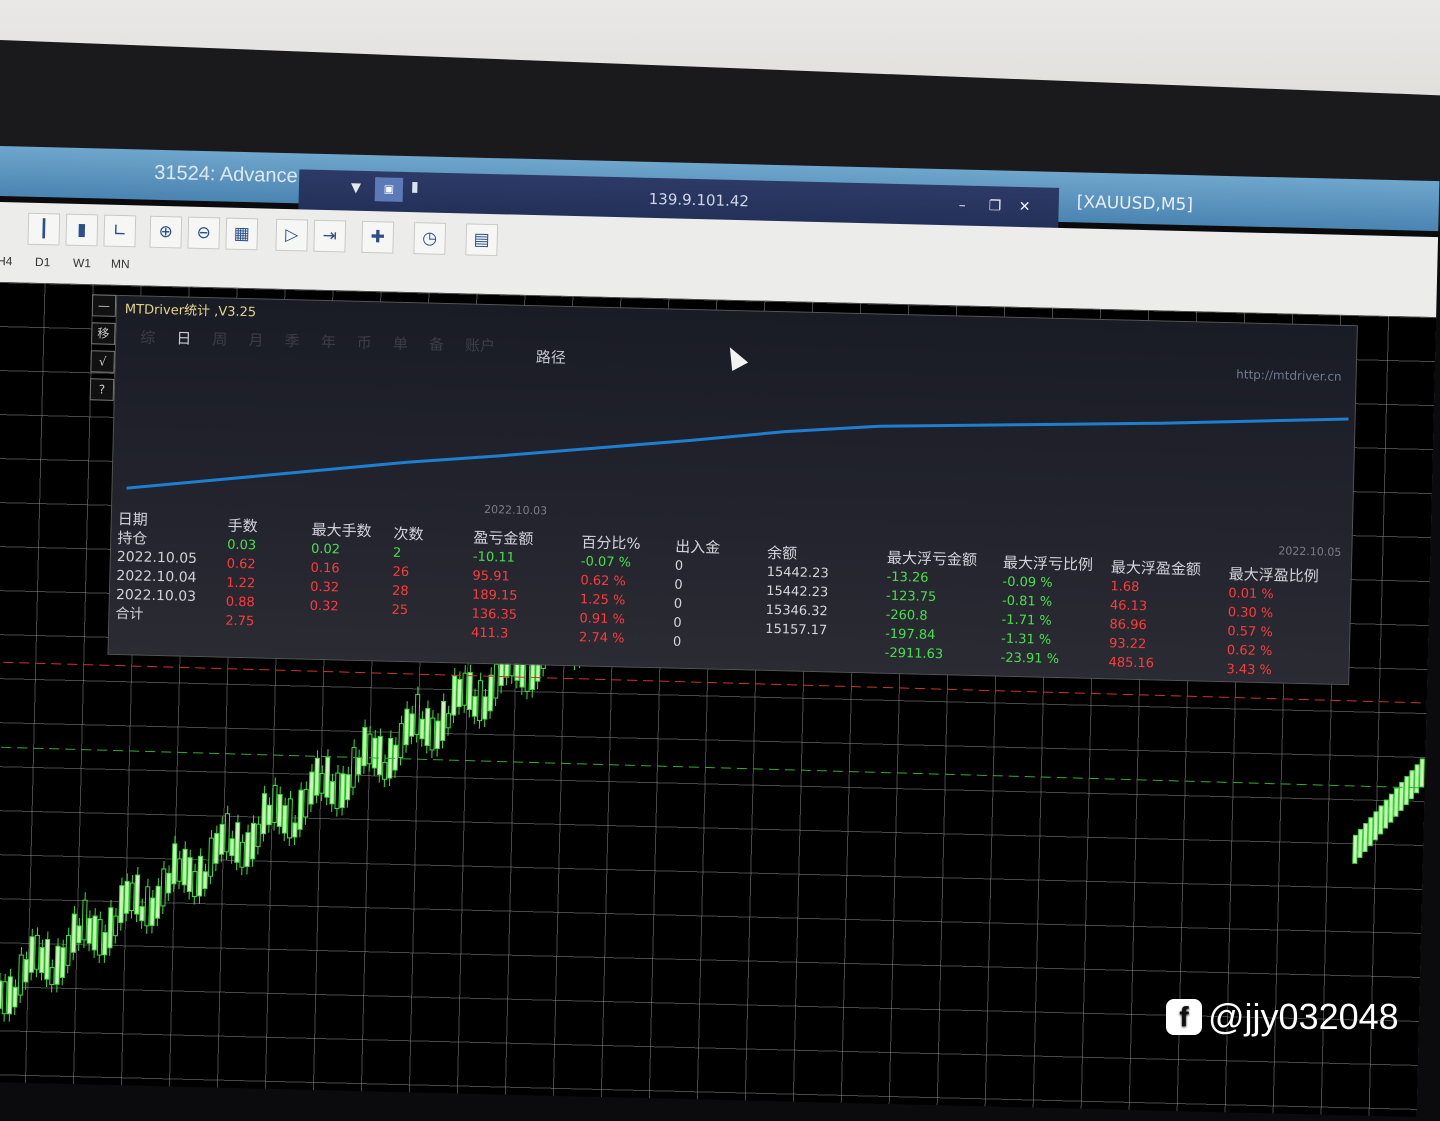 This screenshot has height=1121, width=1440. Describe the element at coordinates (389, 189) in the screenshot. I see `app-window-icon: ▣` at that location.